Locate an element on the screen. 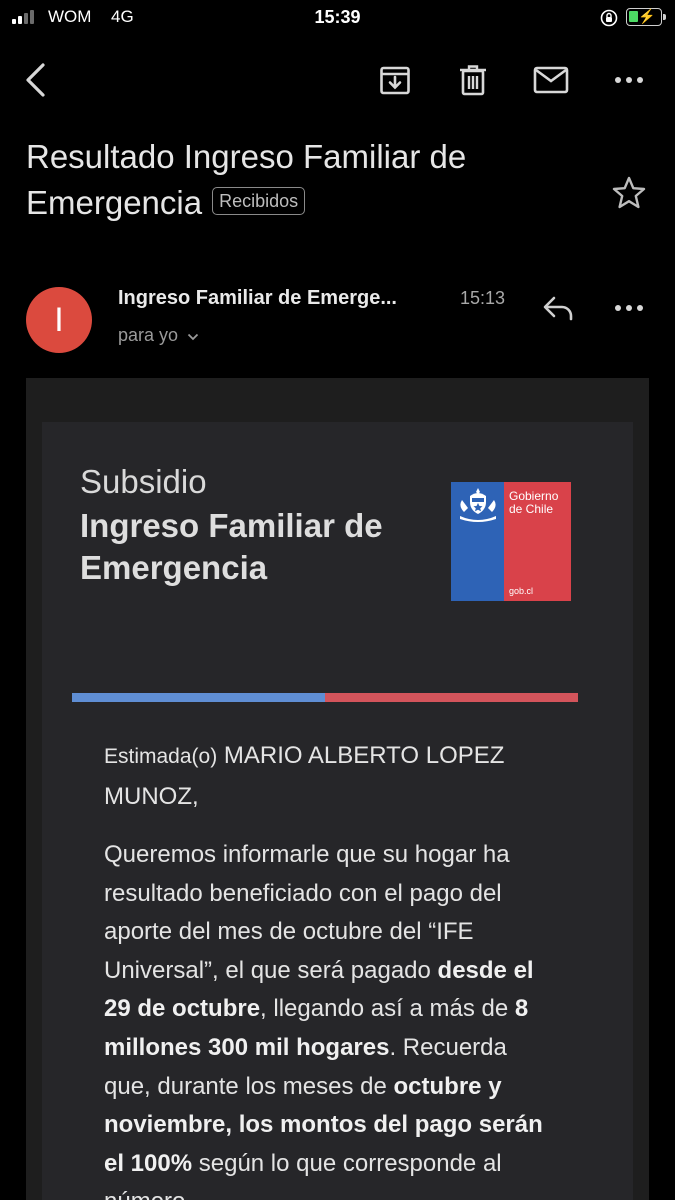 The width and height of the screenshot is (675, 1200). recipient-details: para yo is located at coordinates (158, 335).